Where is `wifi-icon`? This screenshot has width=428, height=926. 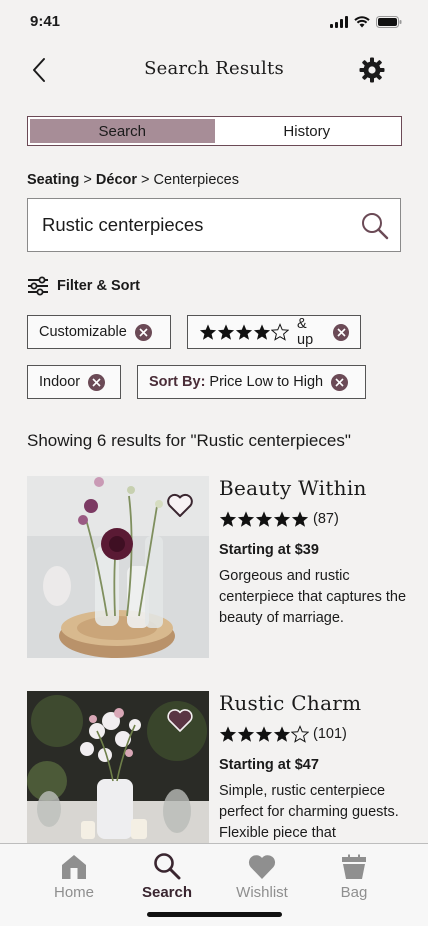
wifi-icon is located at coordinates (362, 22).